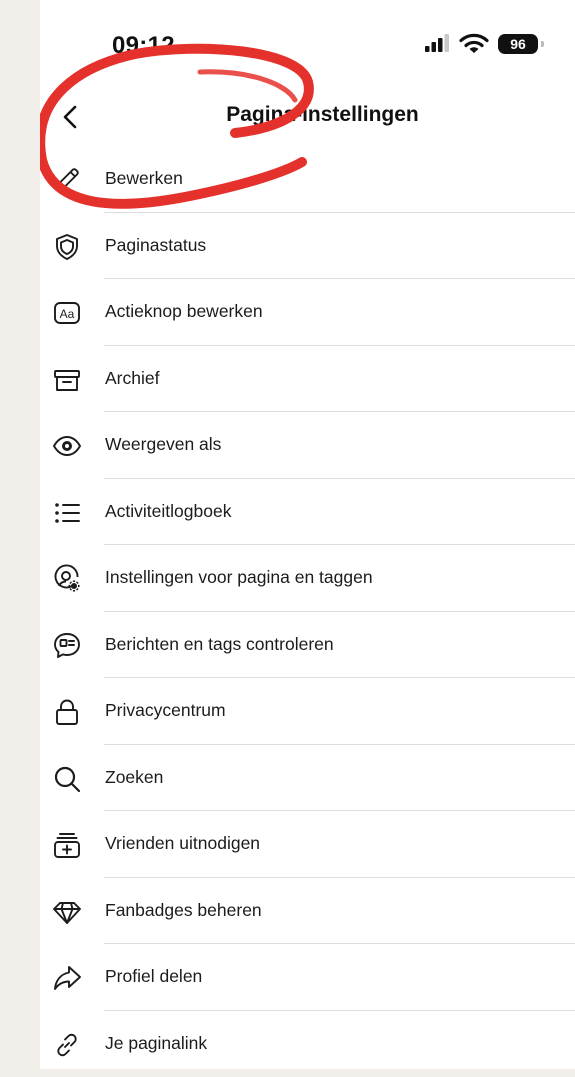 The image size is (575, 1077). What do you see at coordinates (307, 512) in the screenshot?
I see `menu-item-activiteitlogboek: Activiteitlogboek` at bounding box center [307, 512].